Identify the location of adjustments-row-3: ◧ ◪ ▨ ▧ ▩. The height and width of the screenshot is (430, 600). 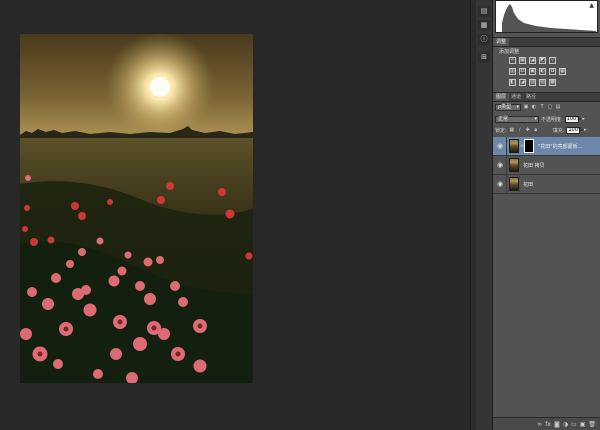
(532, 83).